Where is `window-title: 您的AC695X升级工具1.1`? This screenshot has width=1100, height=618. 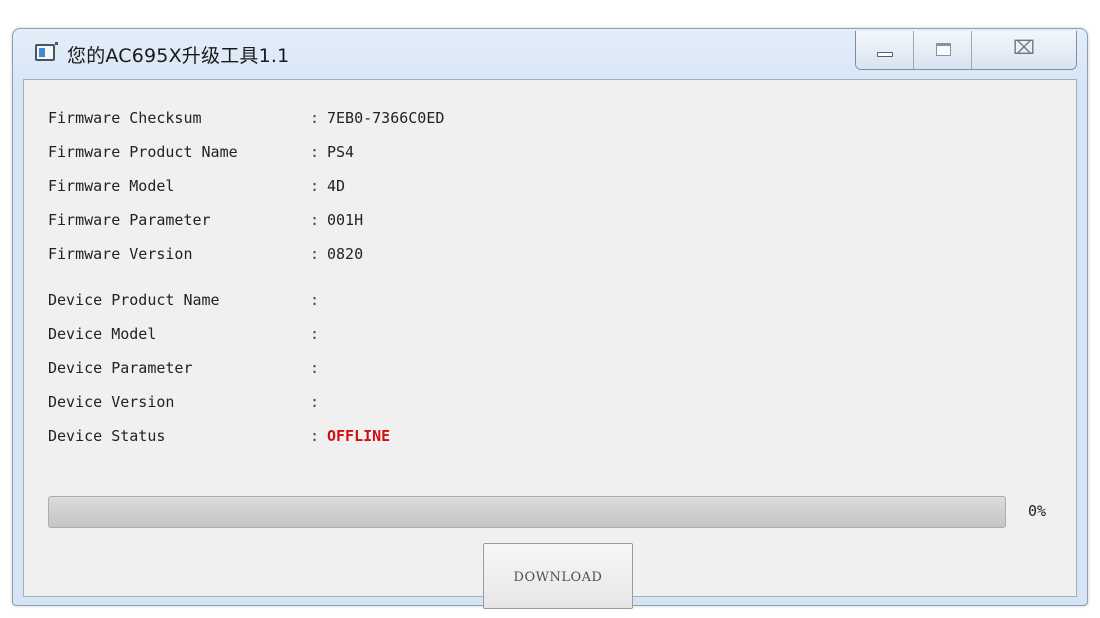
window-title: 您的AC695X升级工具1.1 is located at coordinates (178, 56).